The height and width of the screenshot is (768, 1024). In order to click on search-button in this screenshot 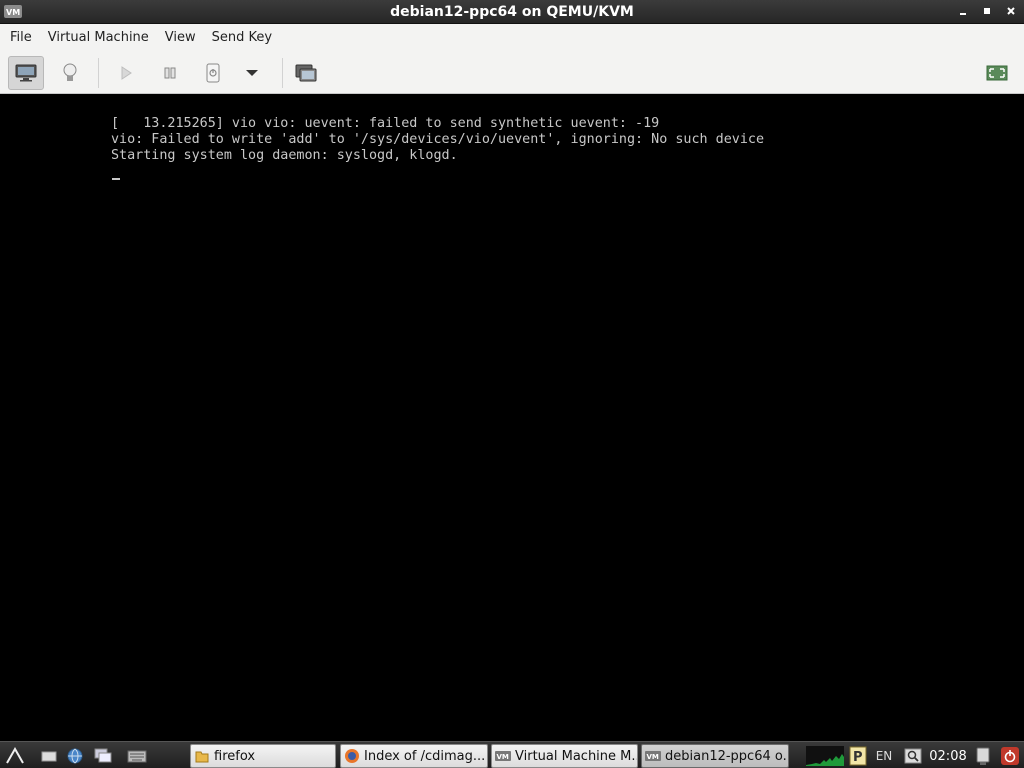, I will do `click(913, 756)`.